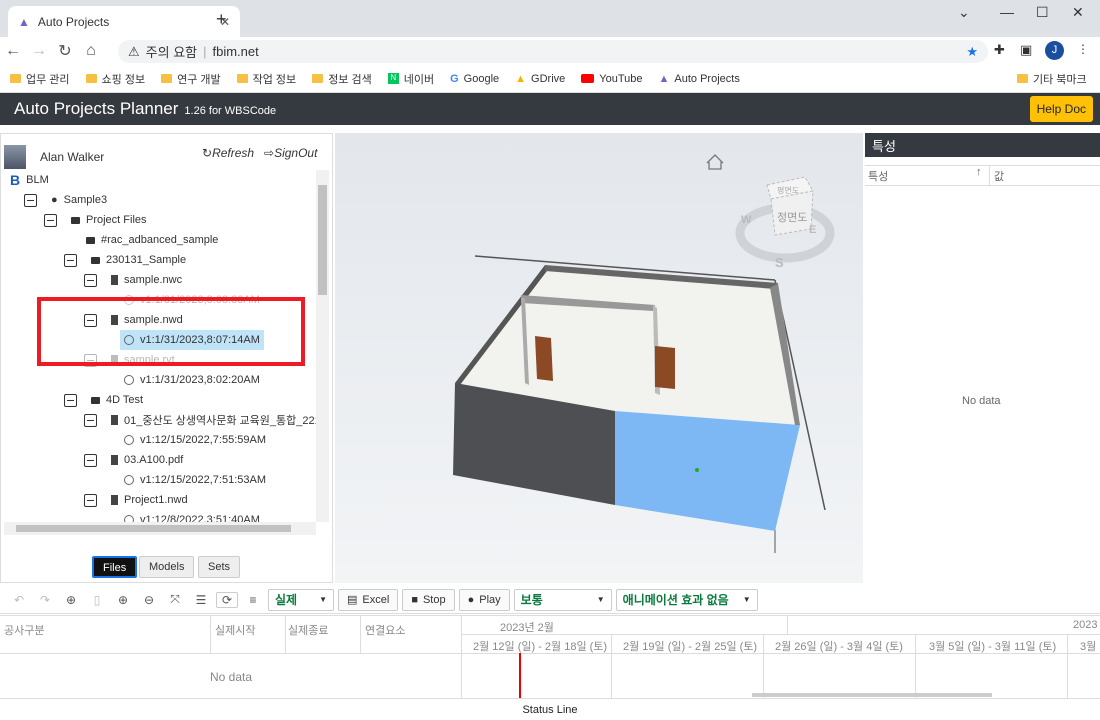  Describe the element at coordinates (221, 19) in the screenshot. I see `new-tab-button: +` at that location.